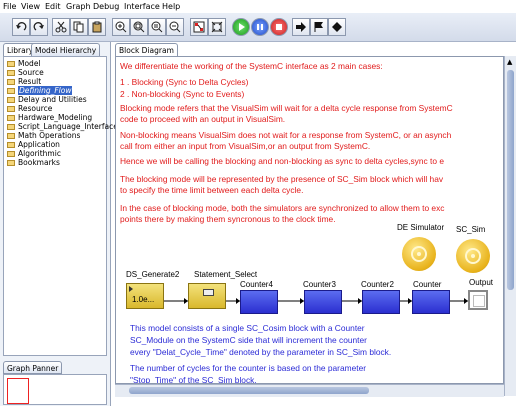  I want to click on toolbar, so click(258, 27).